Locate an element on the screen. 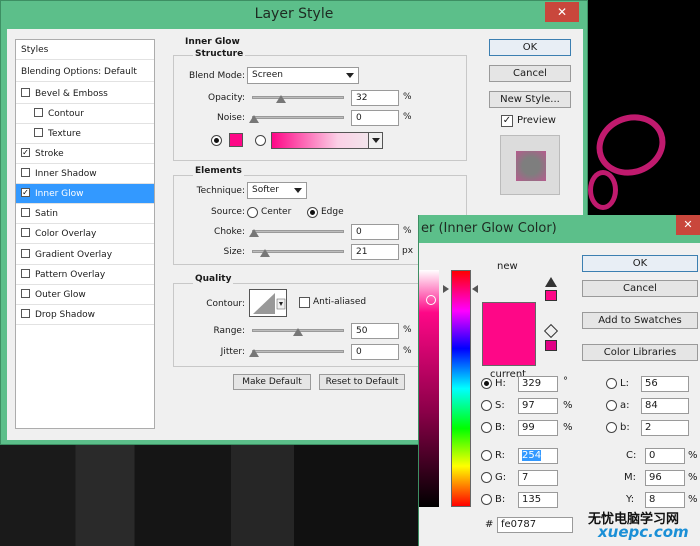  style-item-pattern-overlay: Pattern Overlay is located at coordinates (85, 275).